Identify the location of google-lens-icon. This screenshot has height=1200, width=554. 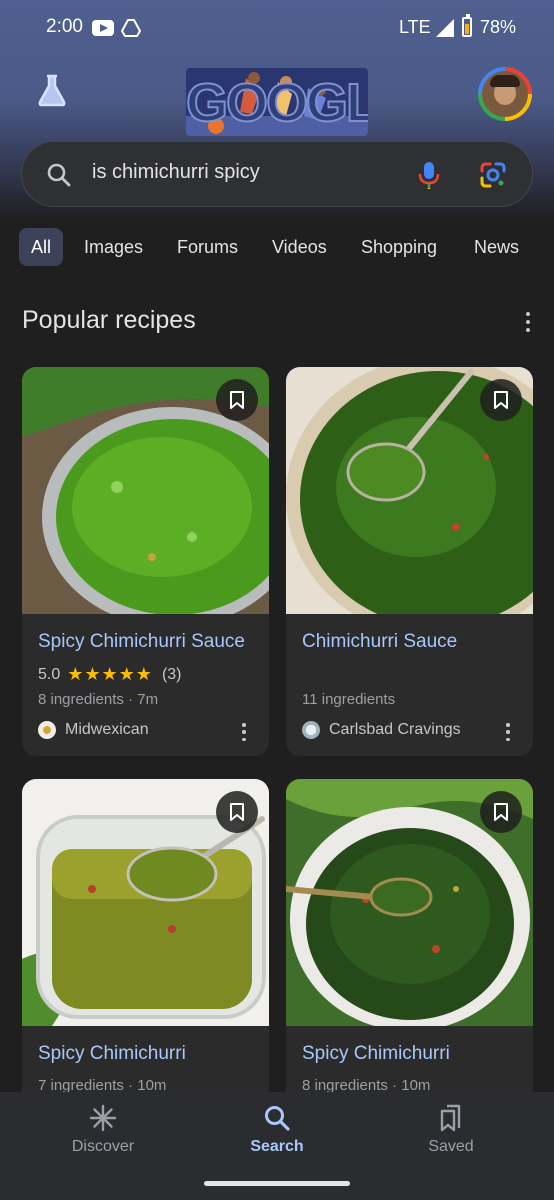
(493, 175).